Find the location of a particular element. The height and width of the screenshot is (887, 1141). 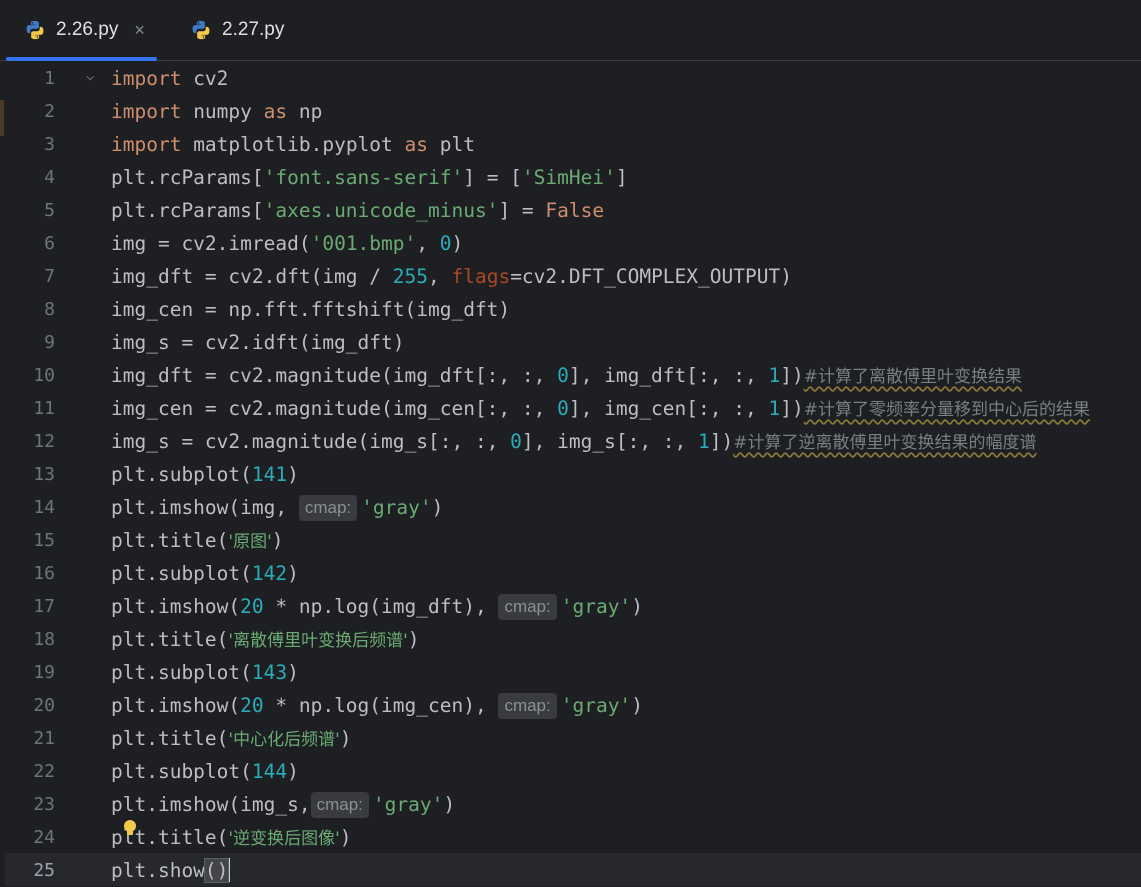

code-token: ] = is located at coordinates (522, 210).